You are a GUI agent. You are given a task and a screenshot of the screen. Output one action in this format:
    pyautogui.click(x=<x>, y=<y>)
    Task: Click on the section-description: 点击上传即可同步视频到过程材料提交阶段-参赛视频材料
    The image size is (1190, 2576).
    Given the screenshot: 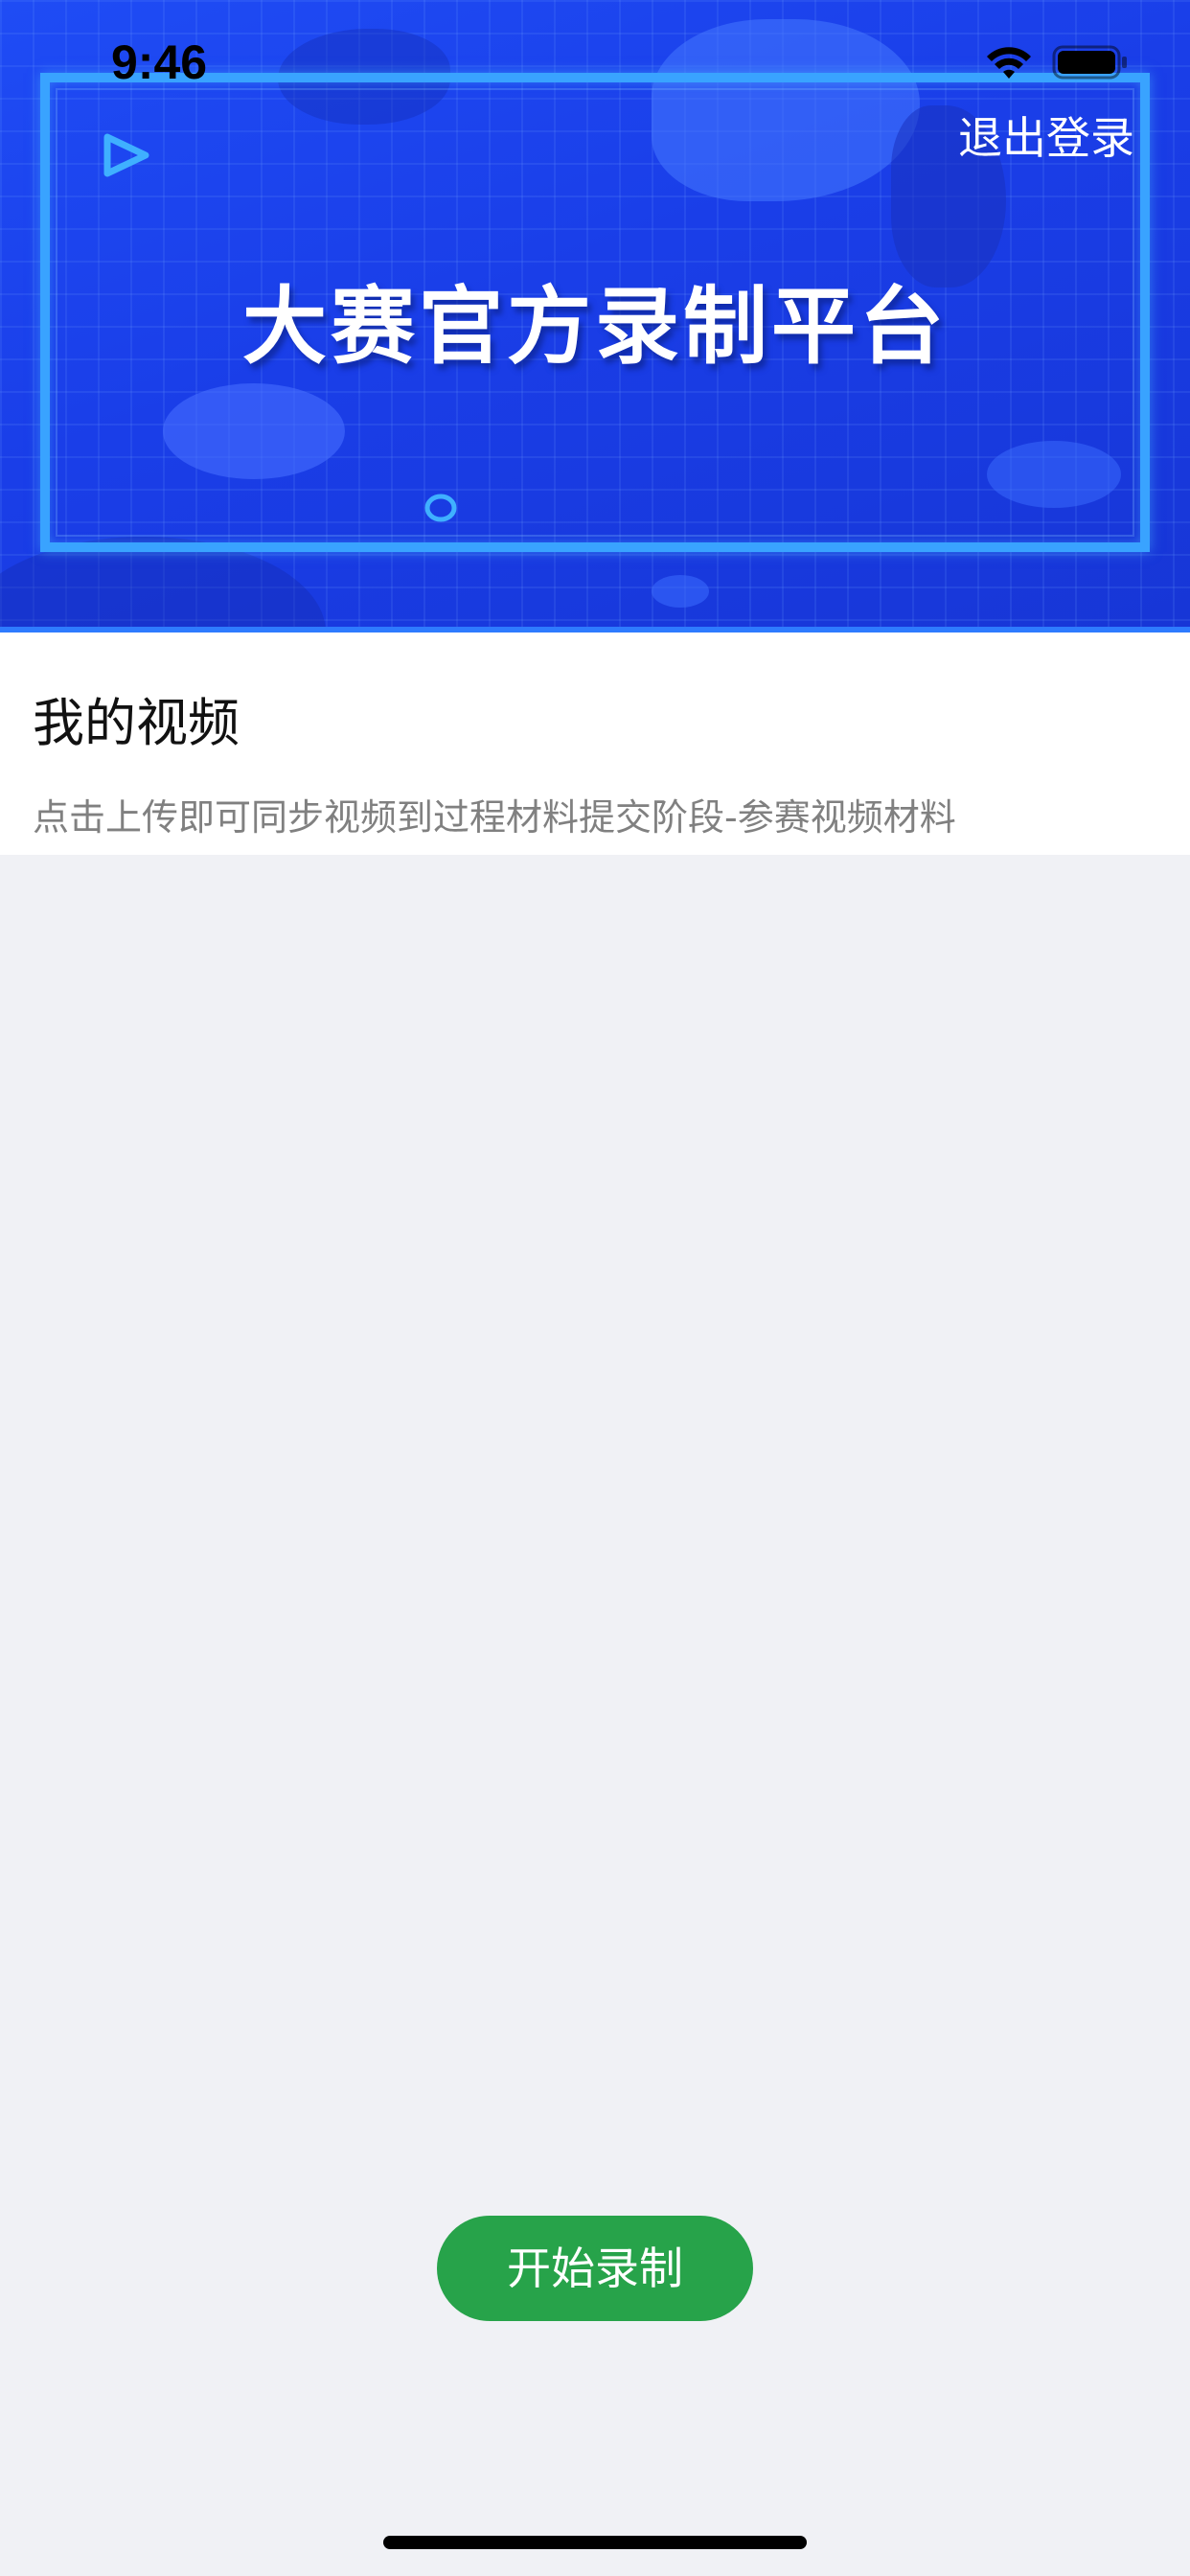 What is the action you would take?
    pyautogui.click(x=495, y=817)
    